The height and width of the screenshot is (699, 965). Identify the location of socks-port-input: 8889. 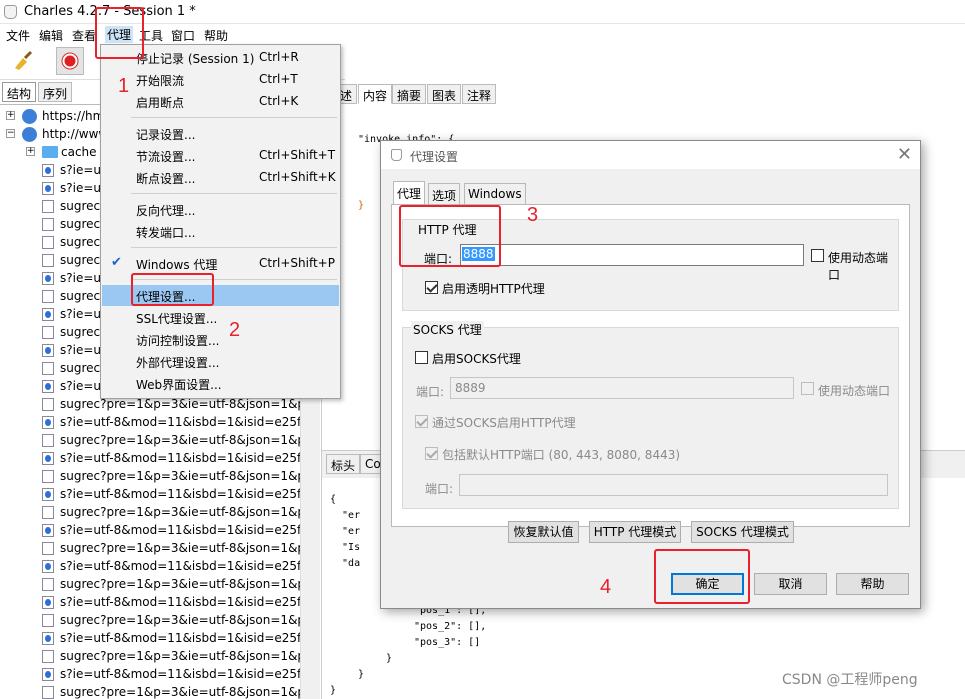
(622, 388).